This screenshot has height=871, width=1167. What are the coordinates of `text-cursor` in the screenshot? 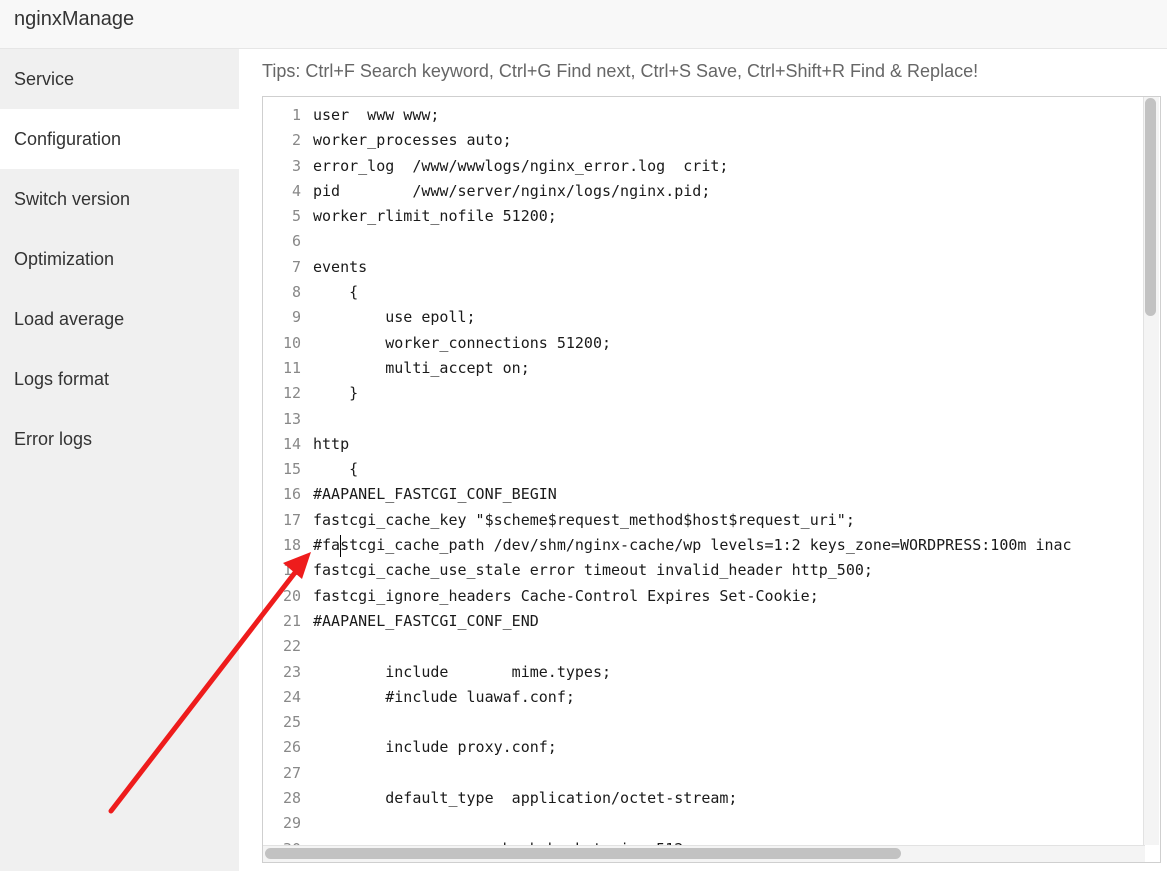 It's located at (340, 546).